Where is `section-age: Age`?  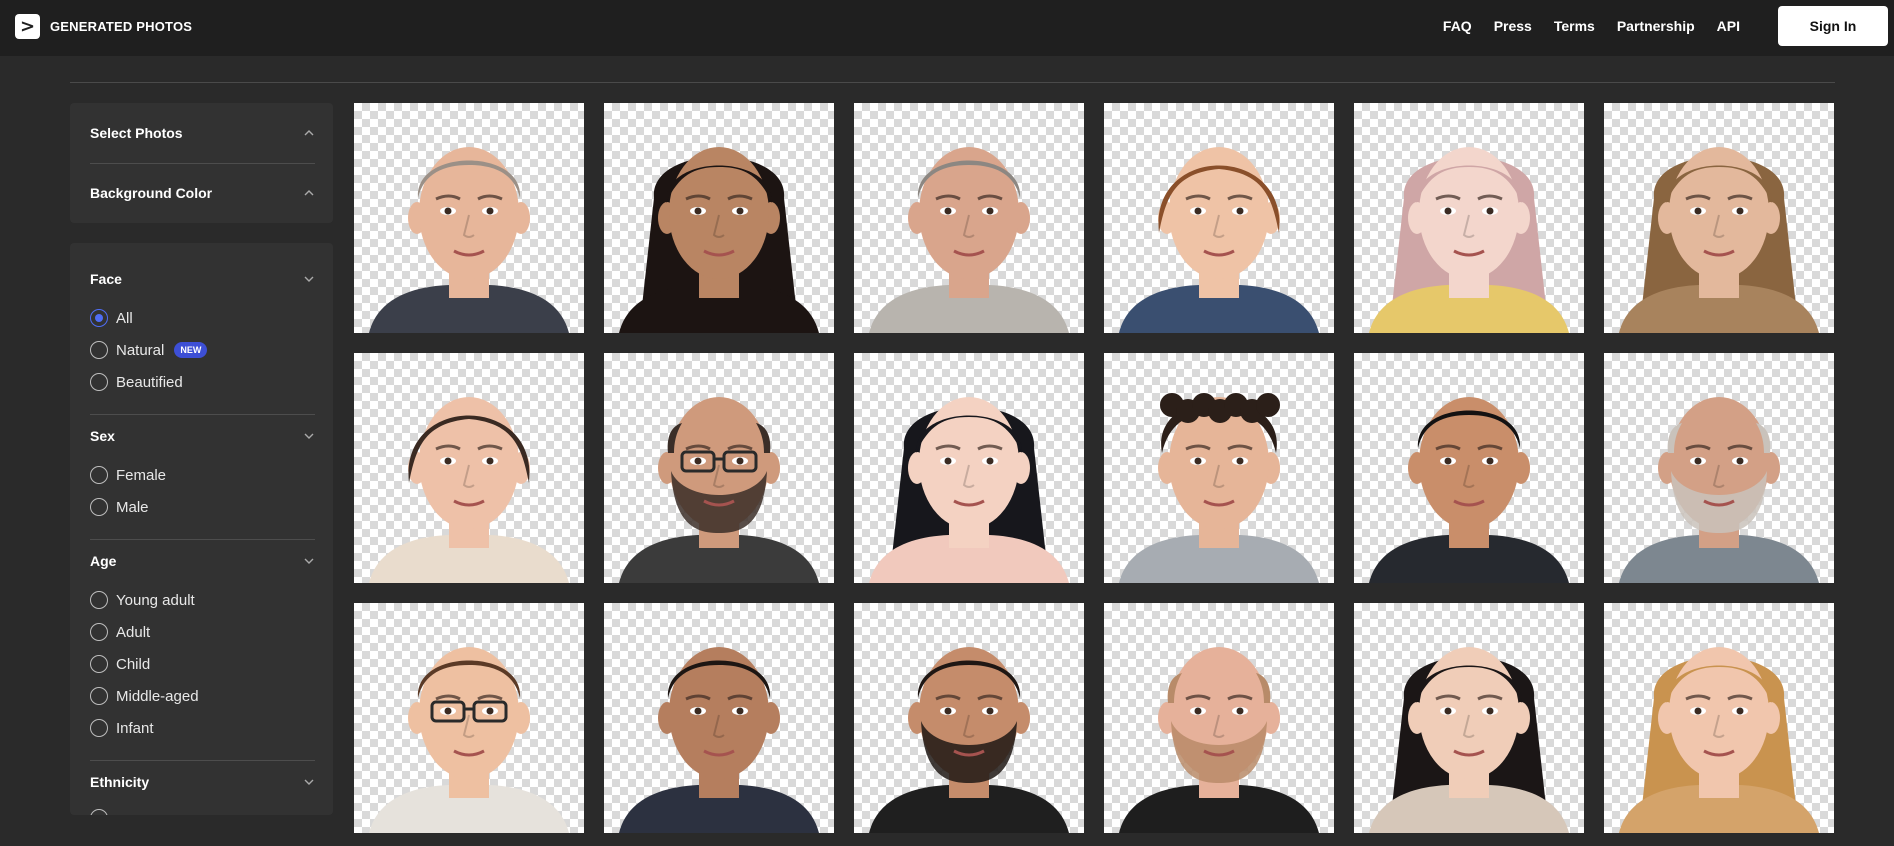 section-age: Age is located at coordinates (202, 561).